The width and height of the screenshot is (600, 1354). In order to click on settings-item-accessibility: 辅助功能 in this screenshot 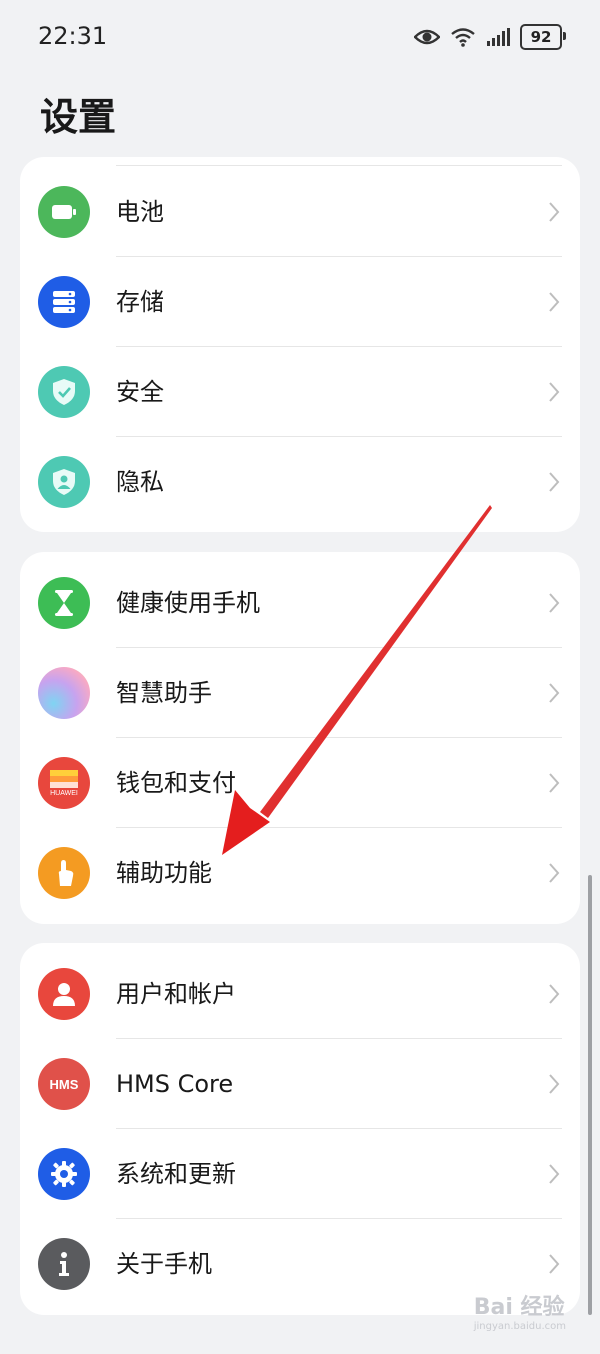, I will do `click(300, 873)`.